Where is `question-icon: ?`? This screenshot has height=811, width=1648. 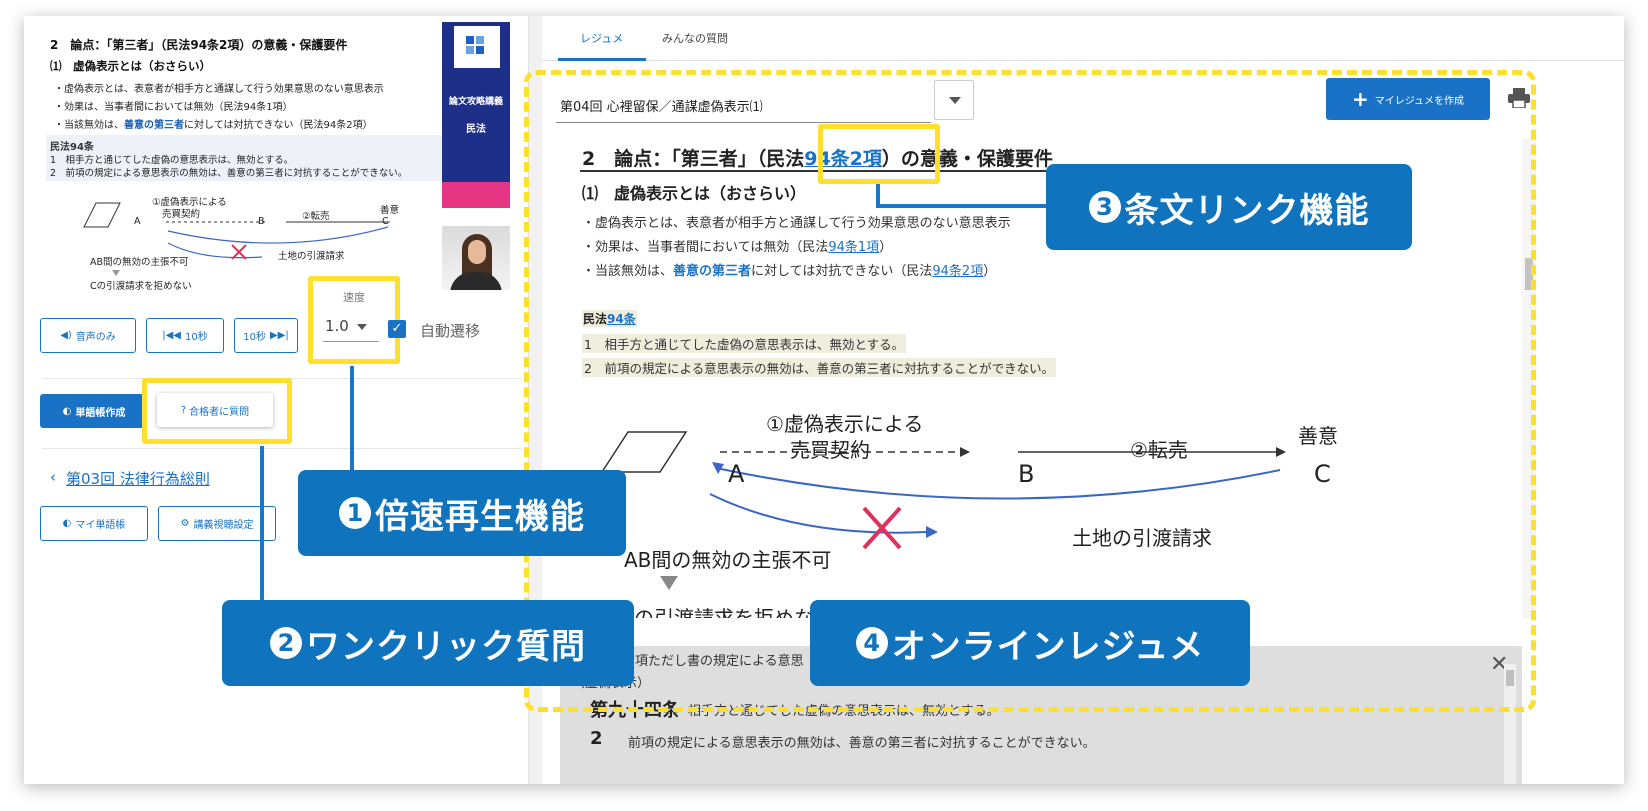
question-icon: ? is located at coordinates (183, 410).